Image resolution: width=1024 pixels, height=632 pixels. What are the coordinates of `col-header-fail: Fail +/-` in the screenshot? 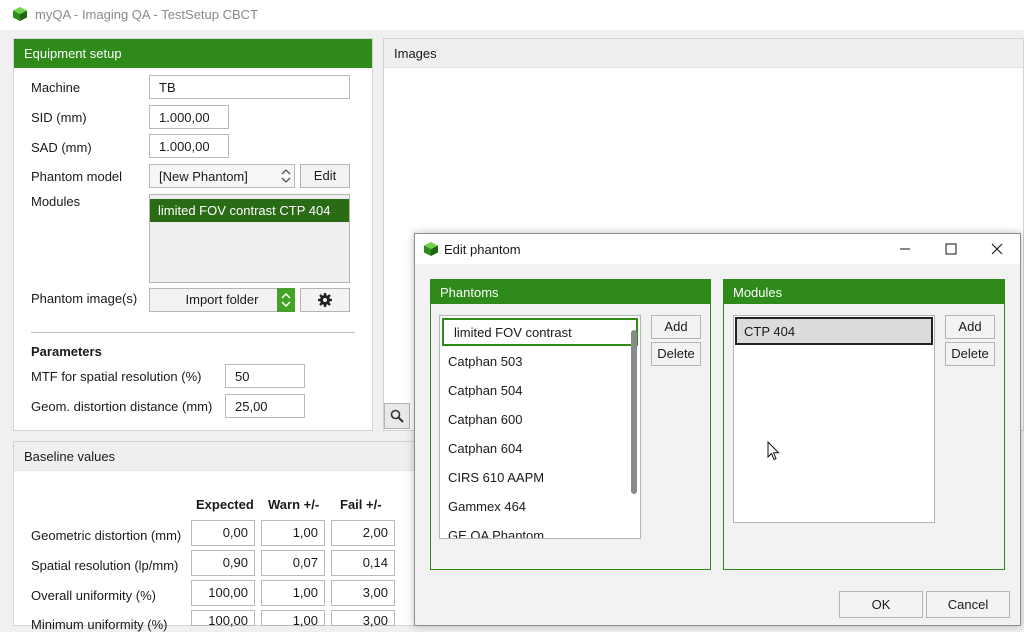 It's located at (361, 504).